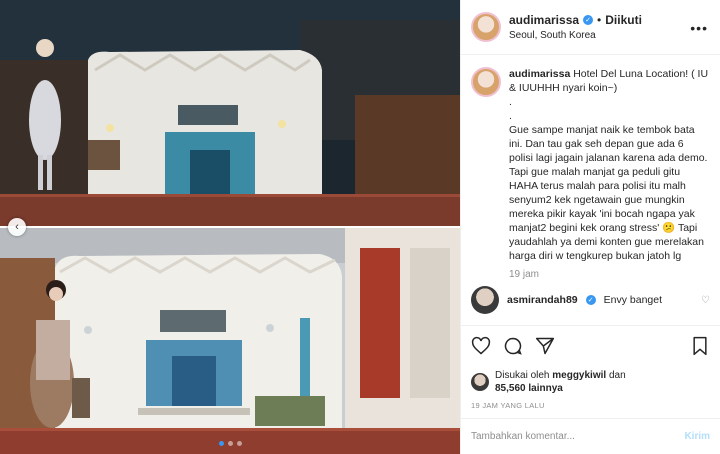 The width and height of the screenshot is (720, 454). I want to click on header-username: audimarissa, so click(544, 20).